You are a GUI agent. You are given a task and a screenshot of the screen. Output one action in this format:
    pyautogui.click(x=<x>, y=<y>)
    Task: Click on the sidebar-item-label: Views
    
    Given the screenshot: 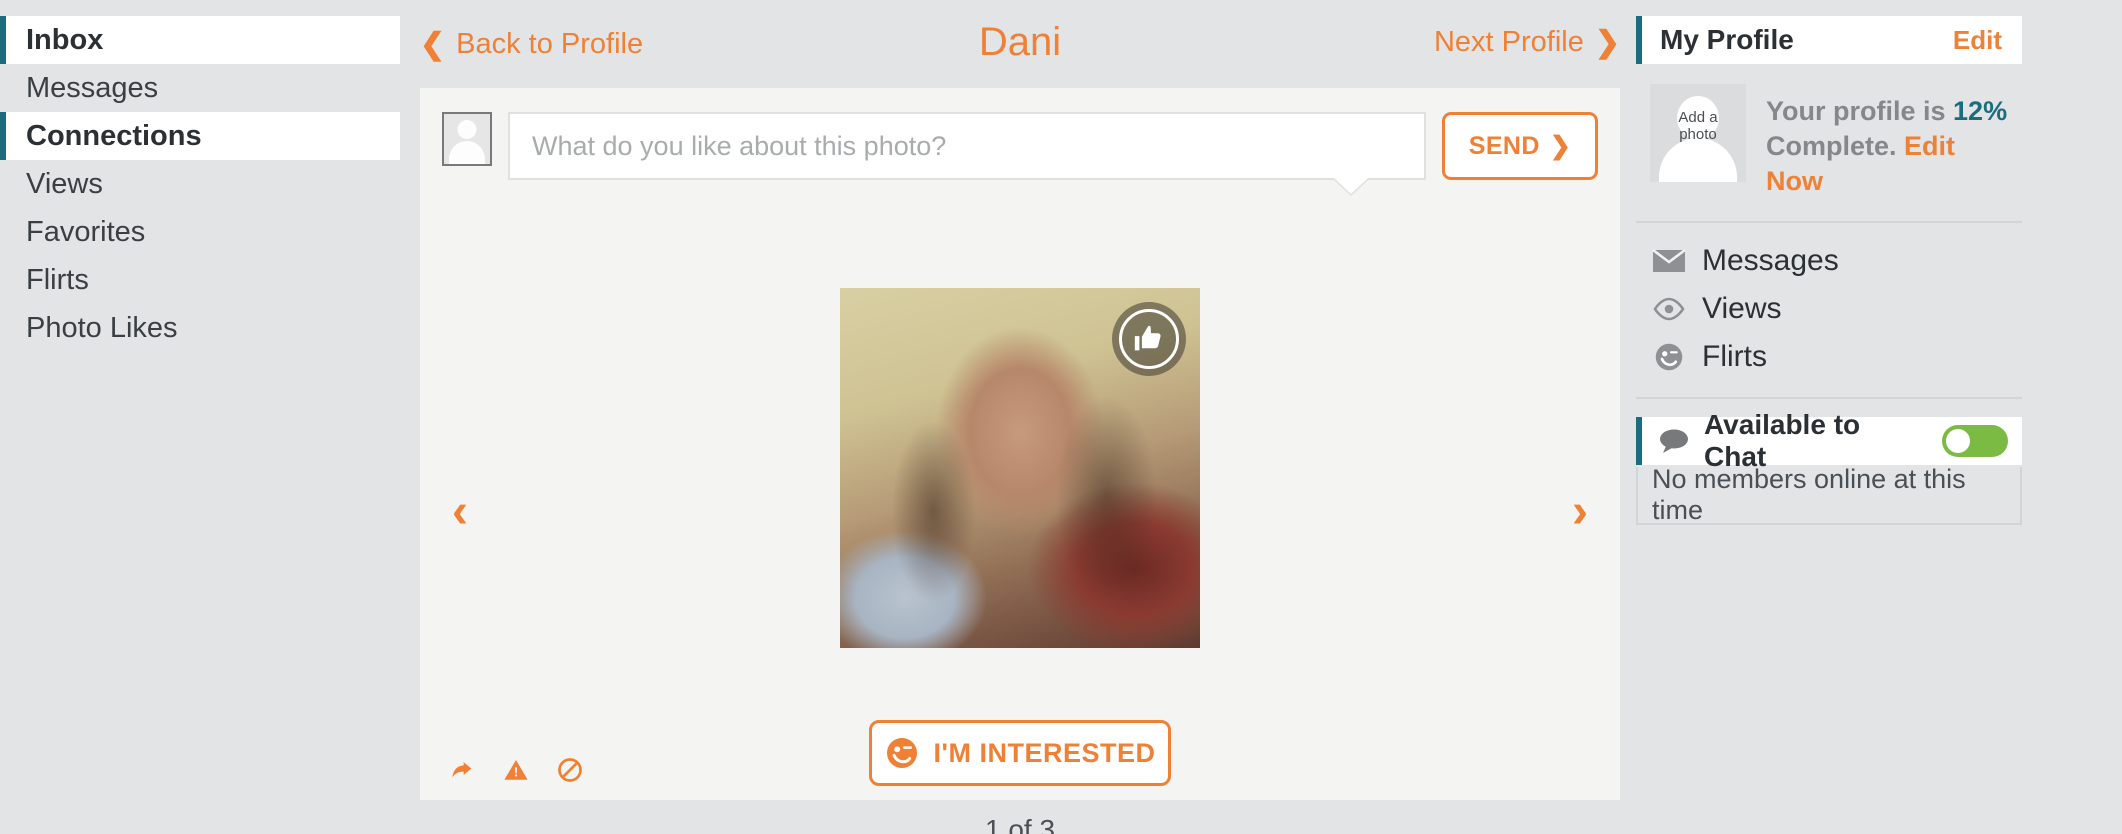 What is the action you would take?
    pyautogui.click(x=64, y=183)
    